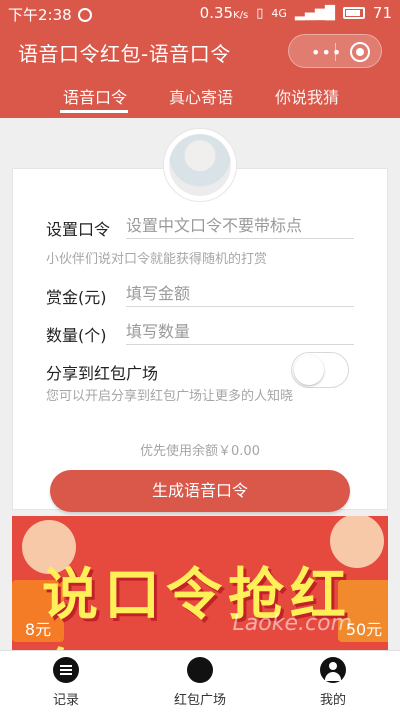 Image resolution: width=400 pixels, height=712 pixels. I want to click on active-tab-indicator, so click(94, 111).